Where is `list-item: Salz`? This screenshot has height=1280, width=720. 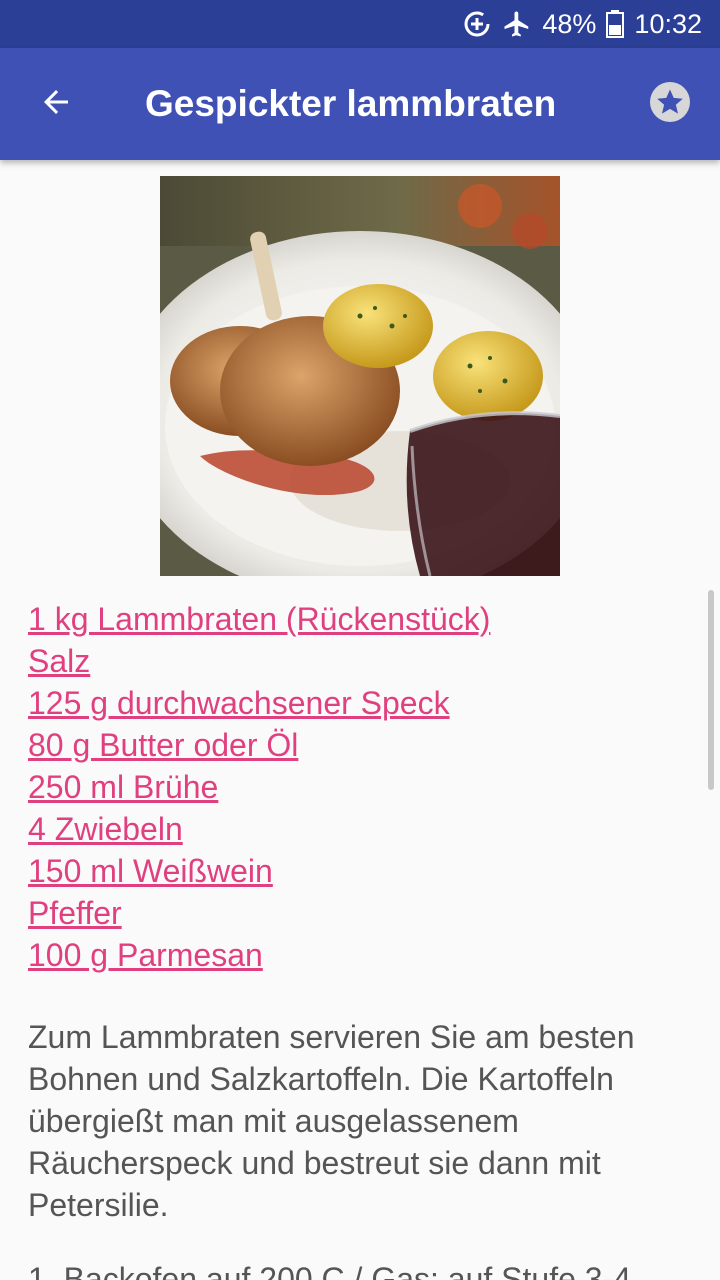 list-item: Salz is located at coordinates (259, 661).